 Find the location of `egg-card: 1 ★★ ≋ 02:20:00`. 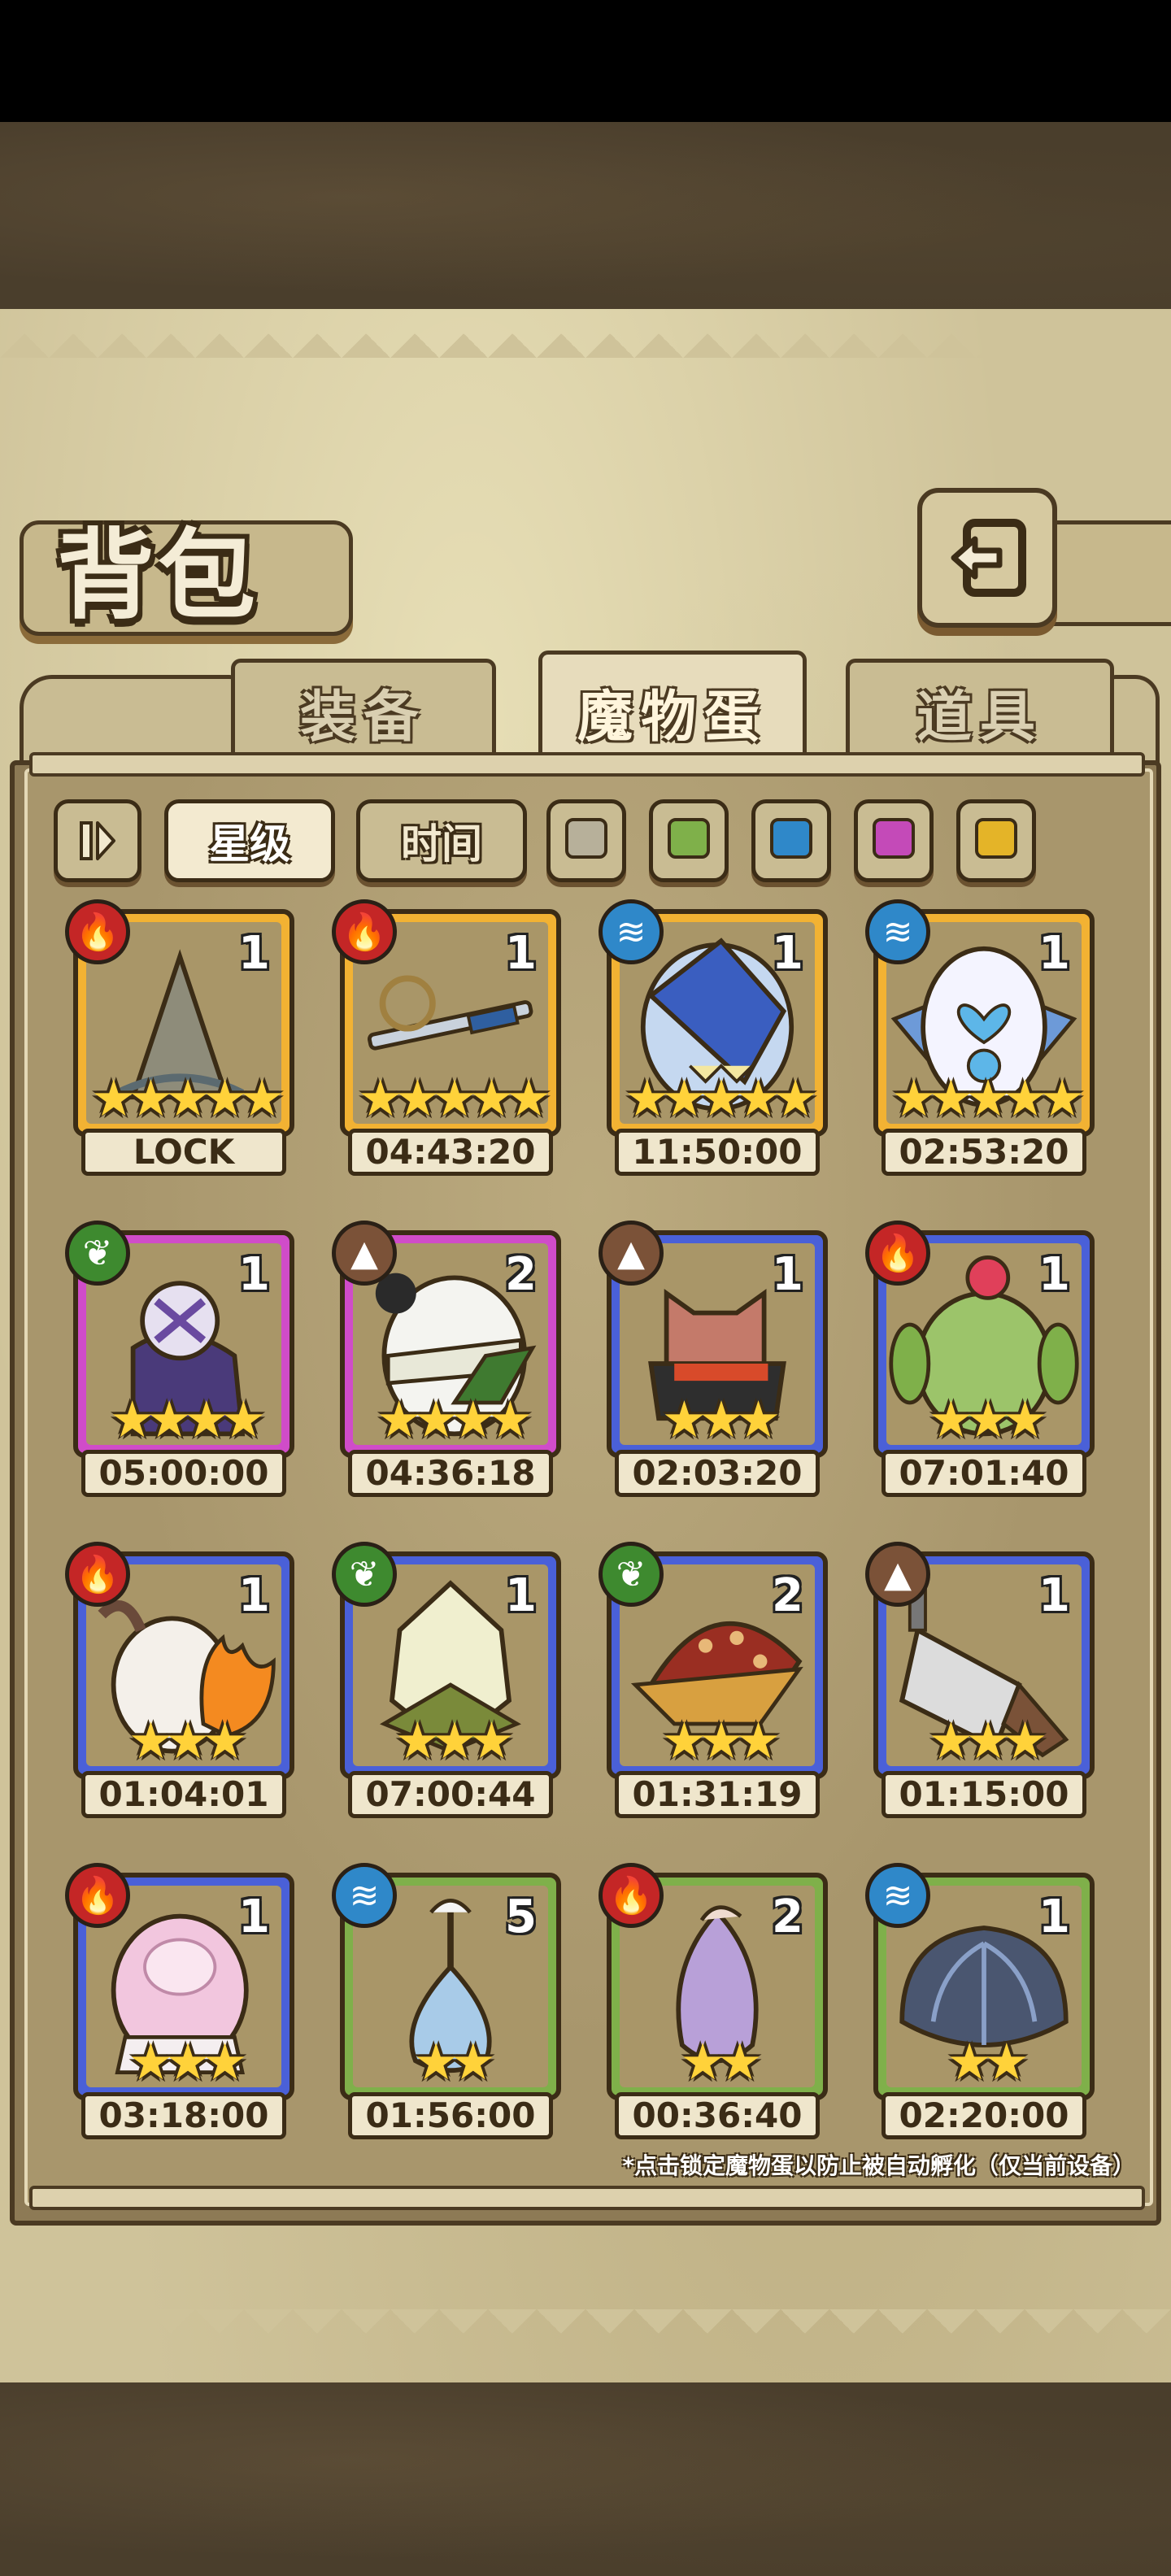

egg-card: 1 ★★ ≋ 02:20:00 is located at coordinates (980, 2002).